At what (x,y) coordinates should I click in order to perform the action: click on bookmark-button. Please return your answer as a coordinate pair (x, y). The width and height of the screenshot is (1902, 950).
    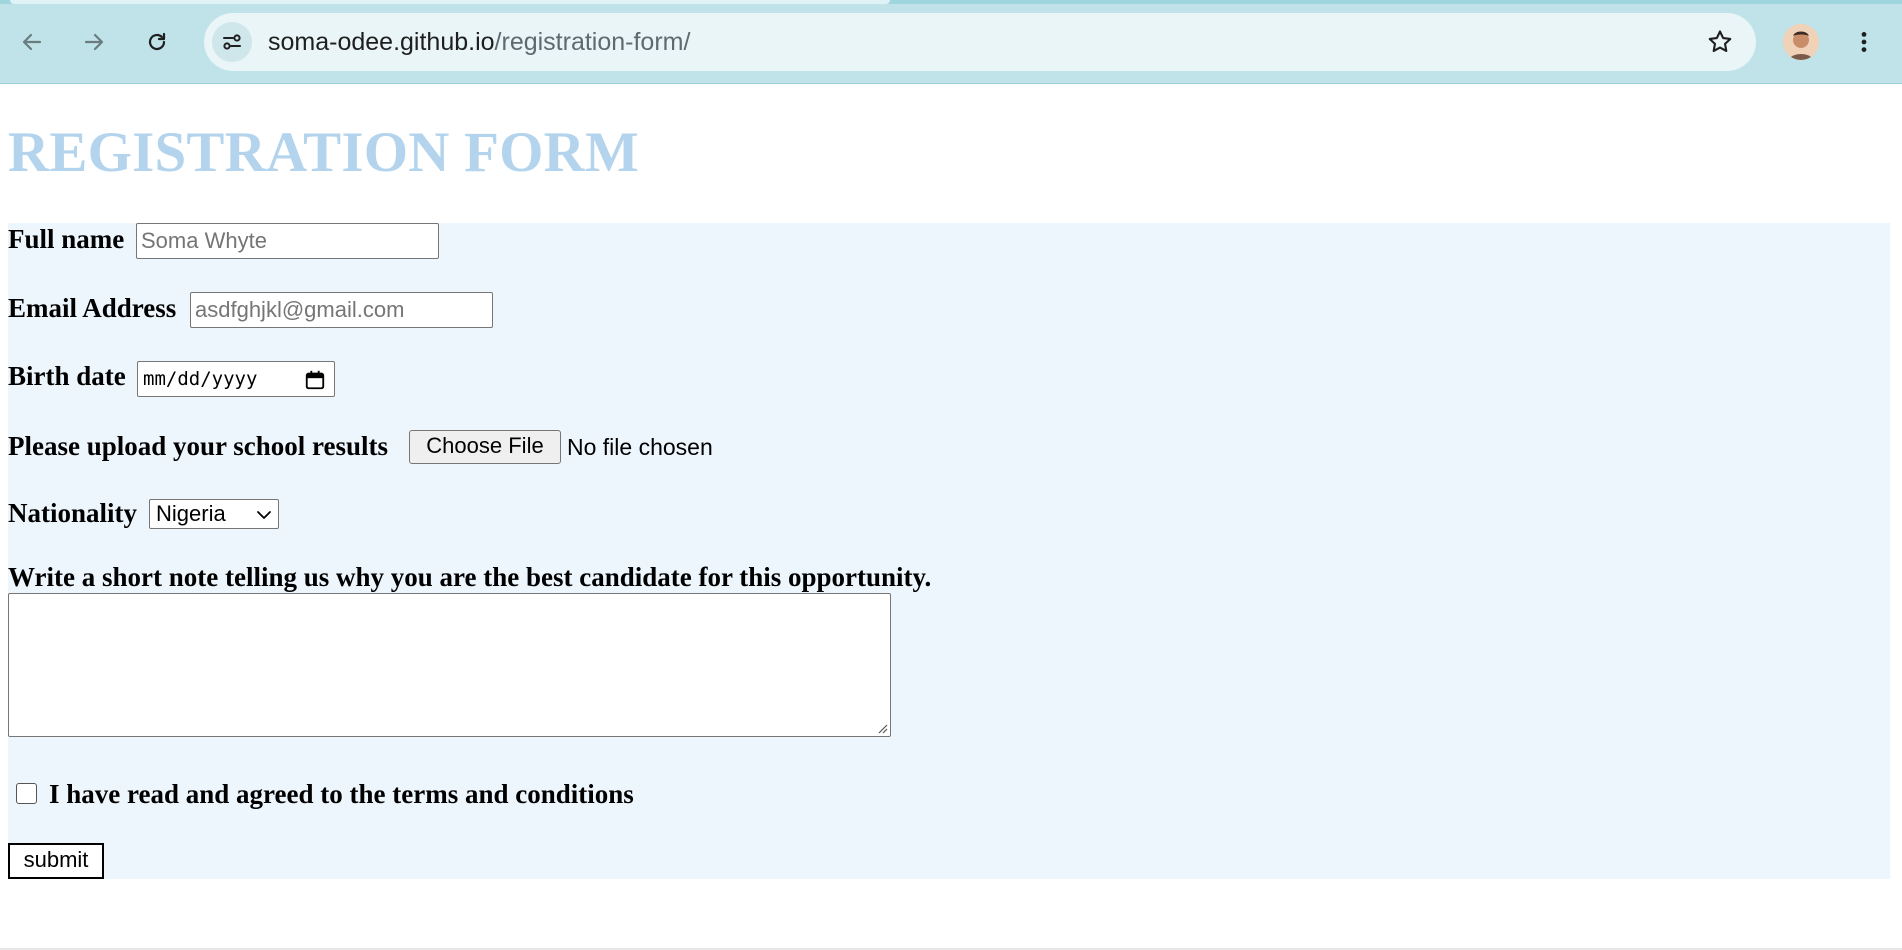
    Looking at the image, I should click on (1720, 42).